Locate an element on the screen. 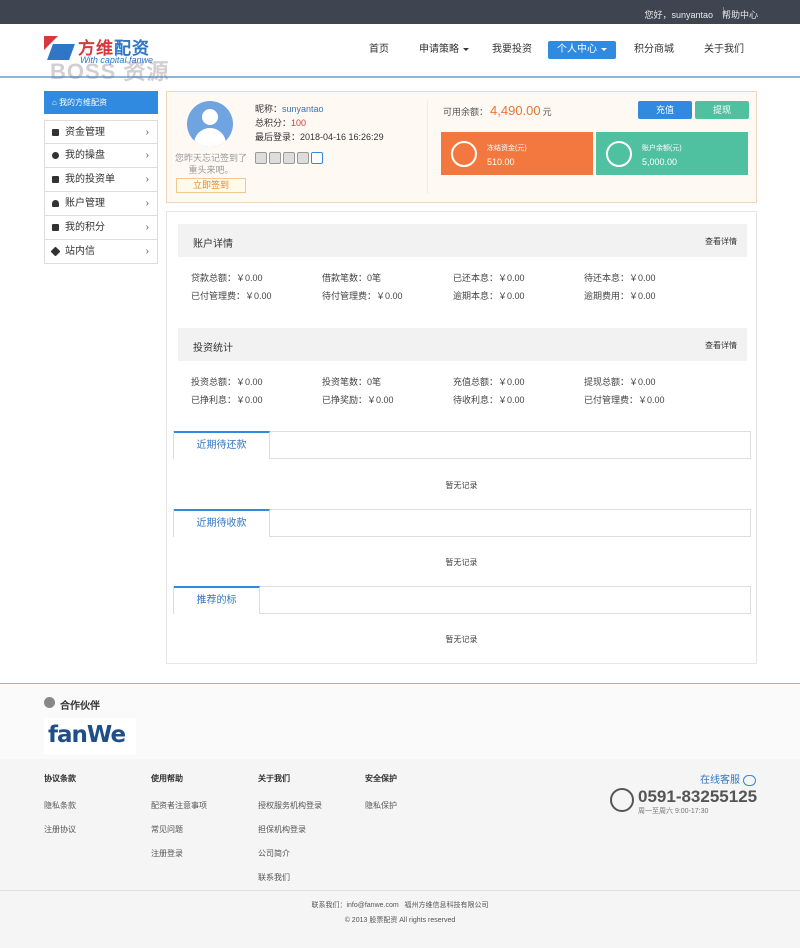 The image size is (800, 948). sidebar-item-investments: 我的投资单 › is located at coordinates (101, 180).